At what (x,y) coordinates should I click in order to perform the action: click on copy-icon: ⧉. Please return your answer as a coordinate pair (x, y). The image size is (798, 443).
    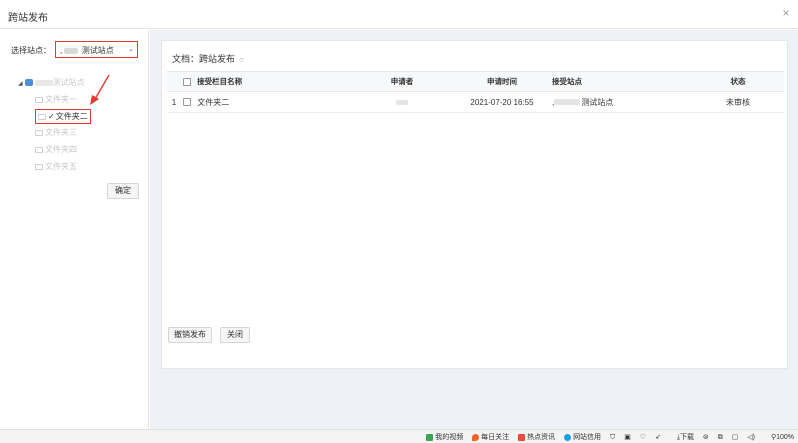
    Looking at the image, I should click on (720, 437).